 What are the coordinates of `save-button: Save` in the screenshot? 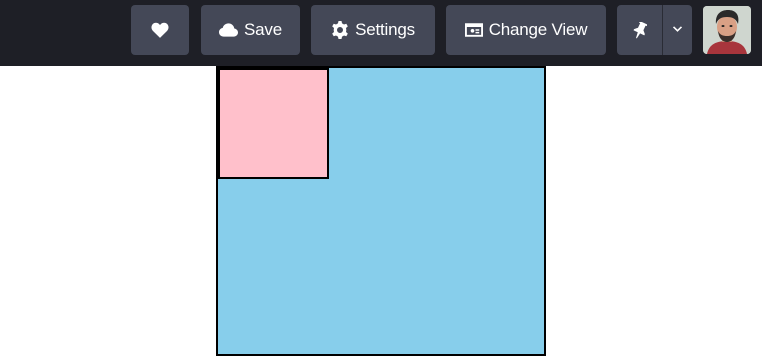 It's located at (250, 30).